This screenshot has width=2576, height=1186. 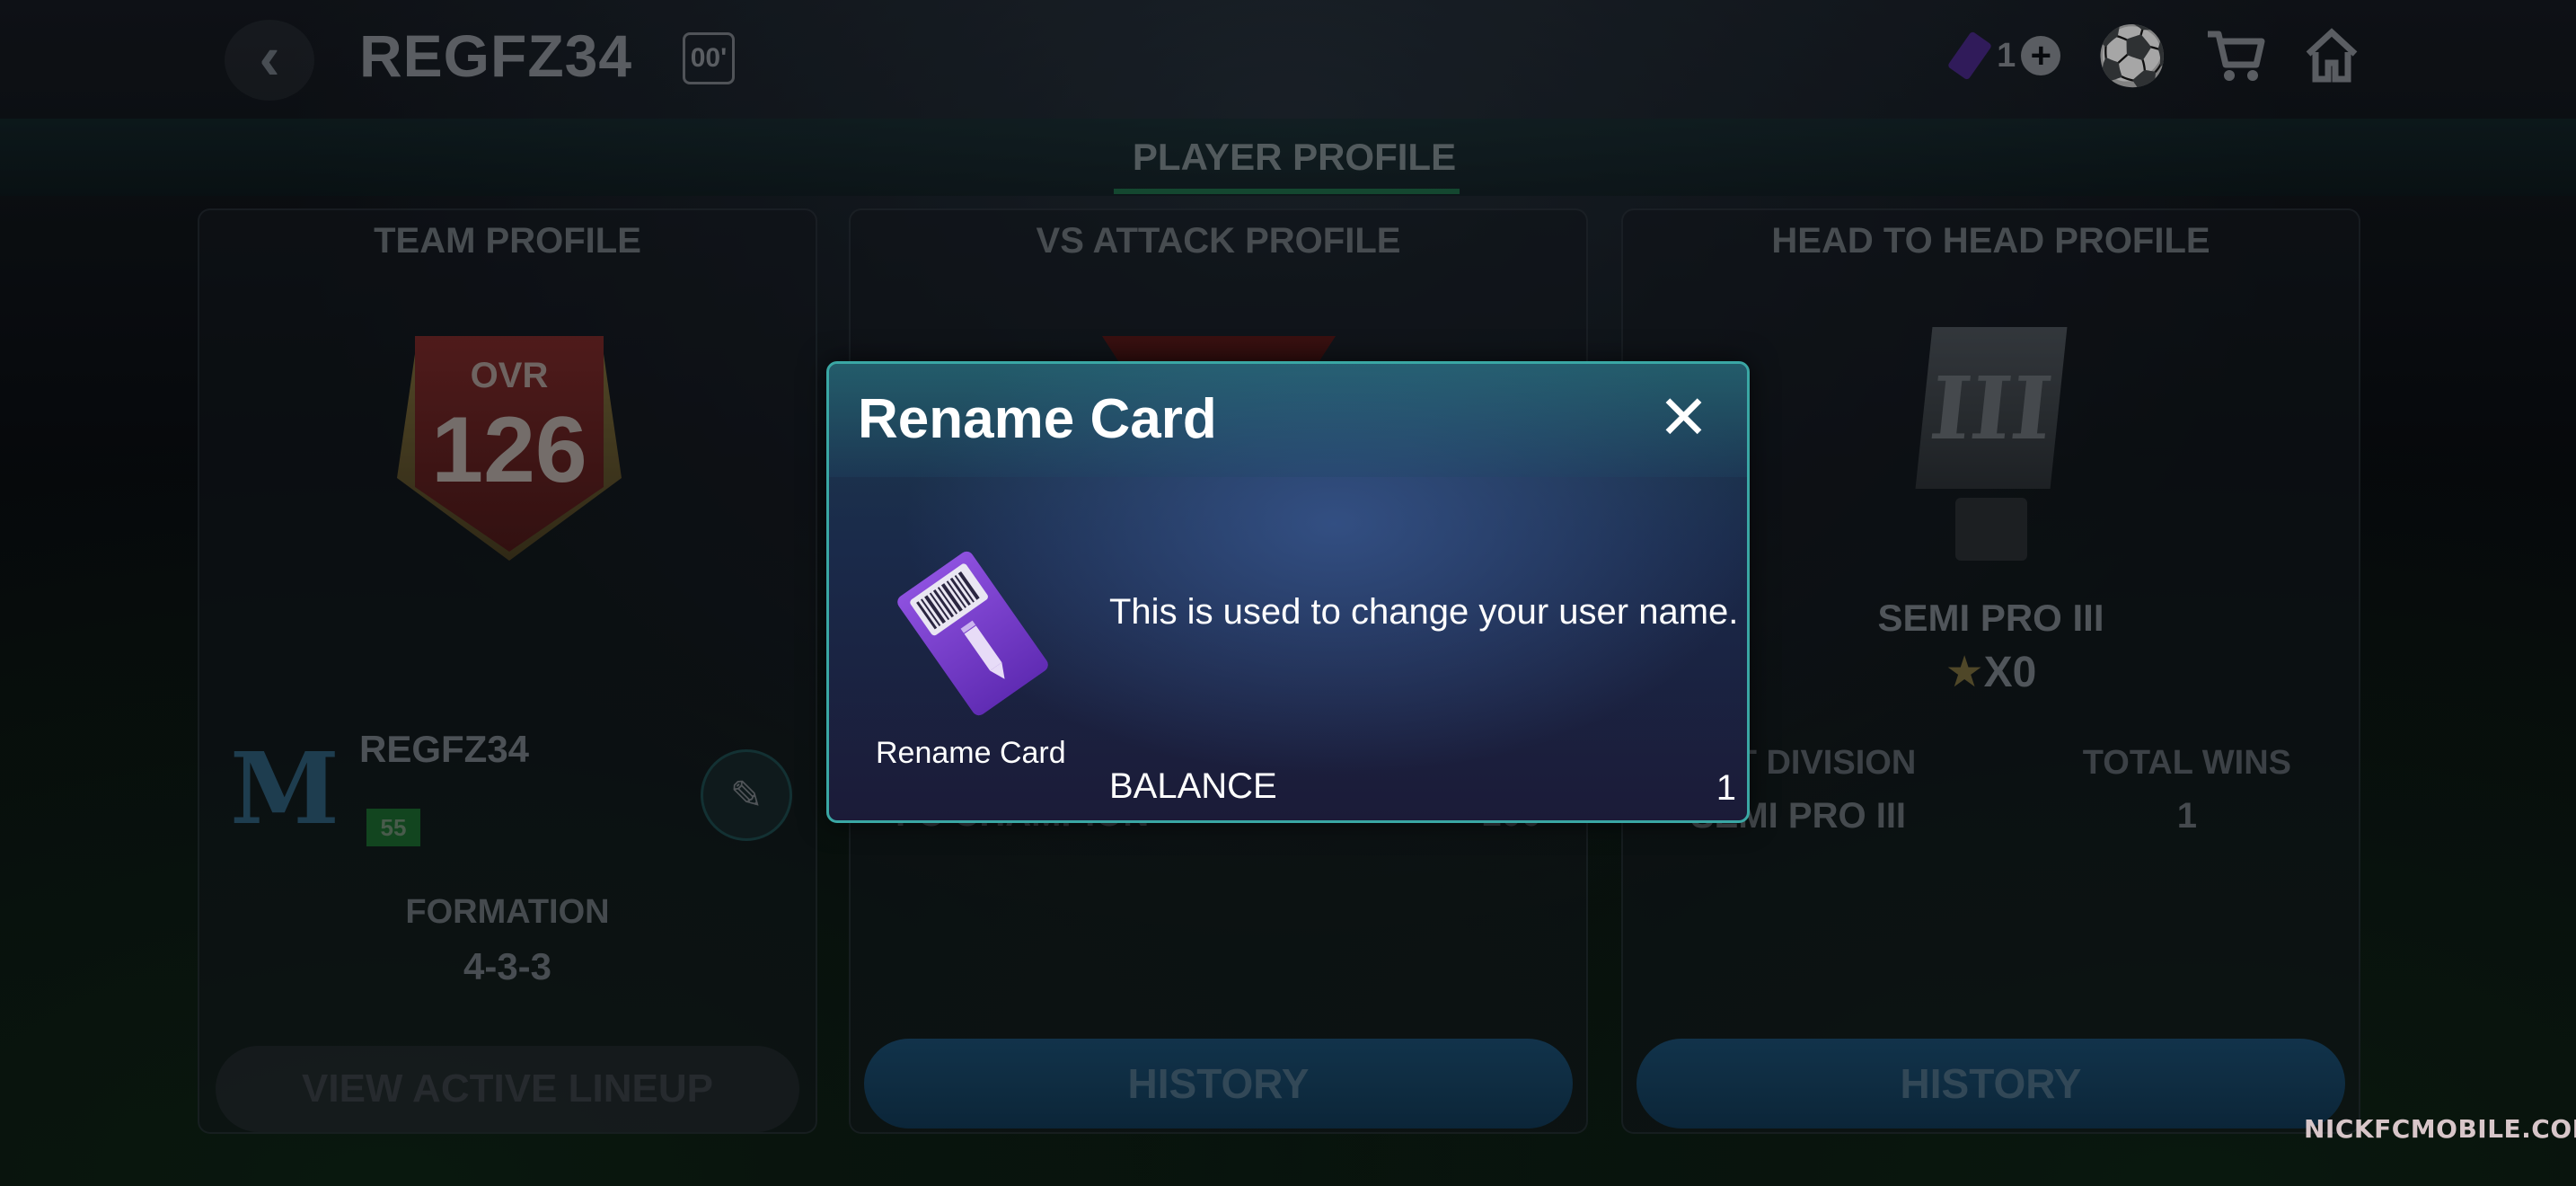 What do you see at coordinates (1424, 612) in the screenshot?
I see `item-description: This is used to change your user name.` at bounding box center [1424, 612].